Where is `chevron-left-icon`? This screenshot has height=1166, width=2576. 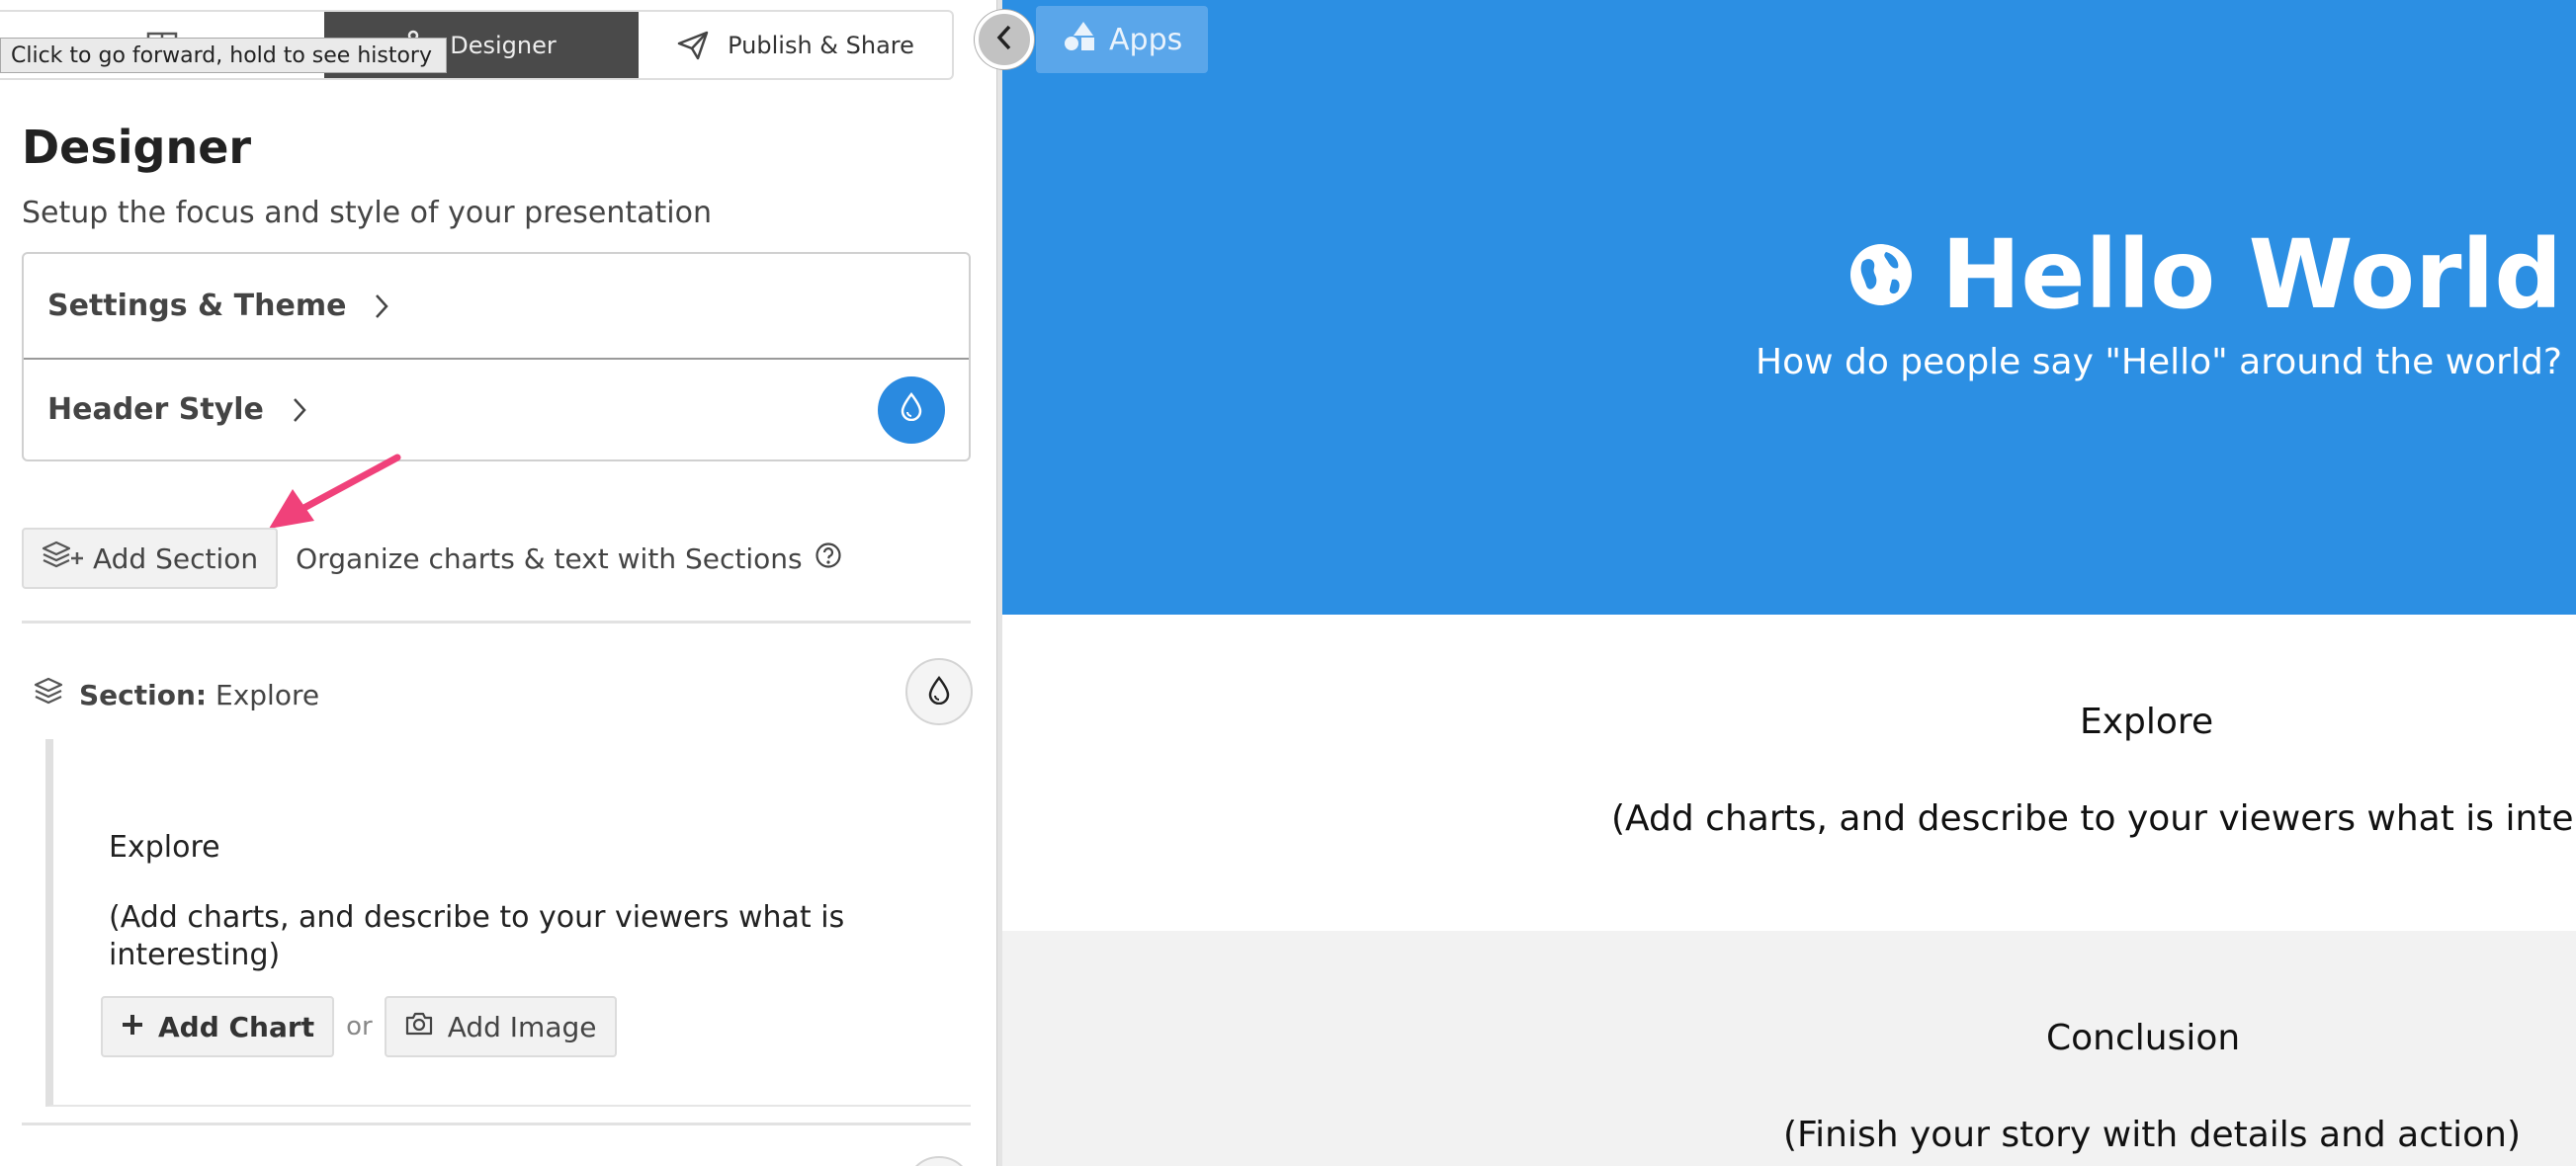 chevron-left-icon is located at coordinates (1004, 40).